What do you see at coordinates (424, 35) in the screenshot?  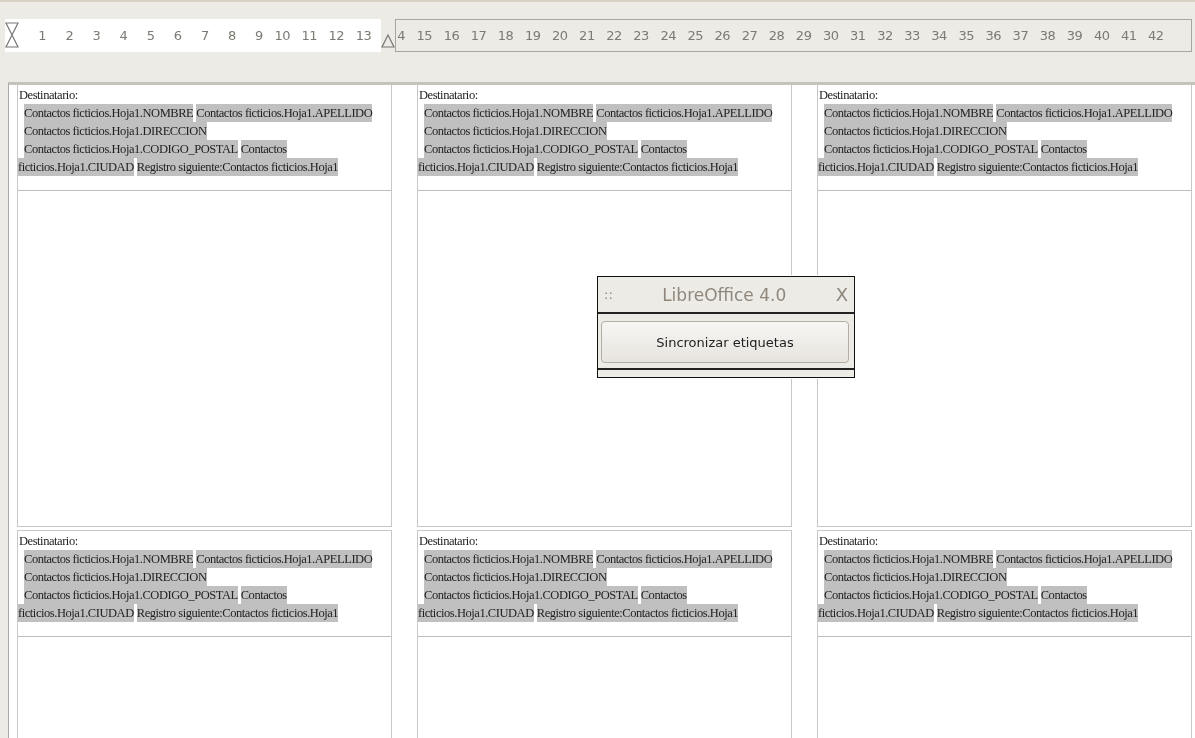 I see `ruler-number: 15` at bounding box center [424, 35].